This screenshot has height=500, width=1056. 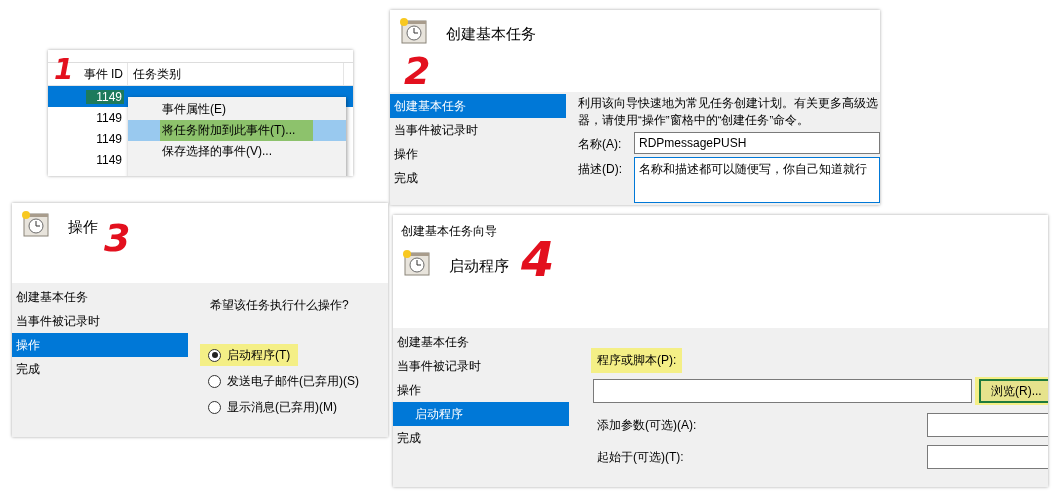 What do you see at coordinates (728, 103) in the screenshot?
I see `description-text: 利用该向导快速地为常见任务创建计划。有关更多高级选` at bounding box center [728, 103].